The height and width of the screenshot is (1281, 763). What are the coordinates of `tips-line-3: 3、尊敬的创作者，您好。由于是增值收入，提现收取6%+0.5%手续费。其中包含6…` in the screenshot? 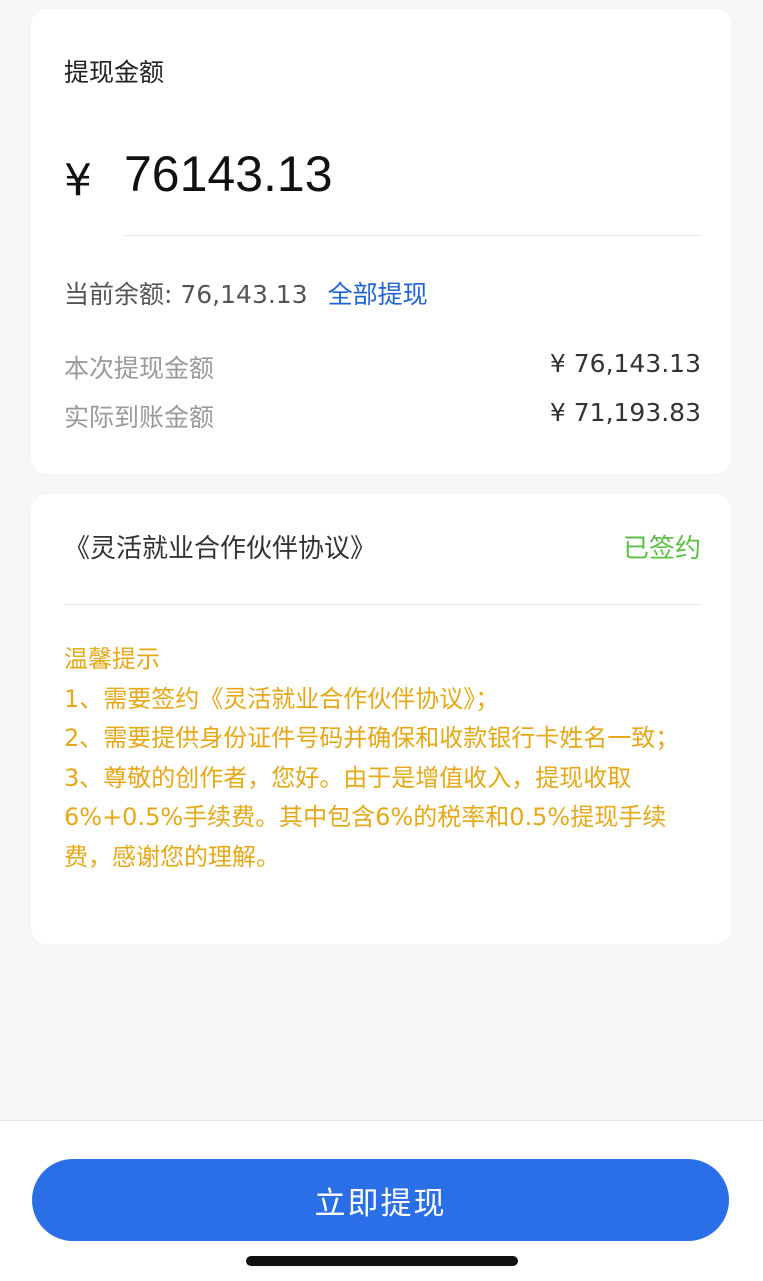 It's located at (365, 817).